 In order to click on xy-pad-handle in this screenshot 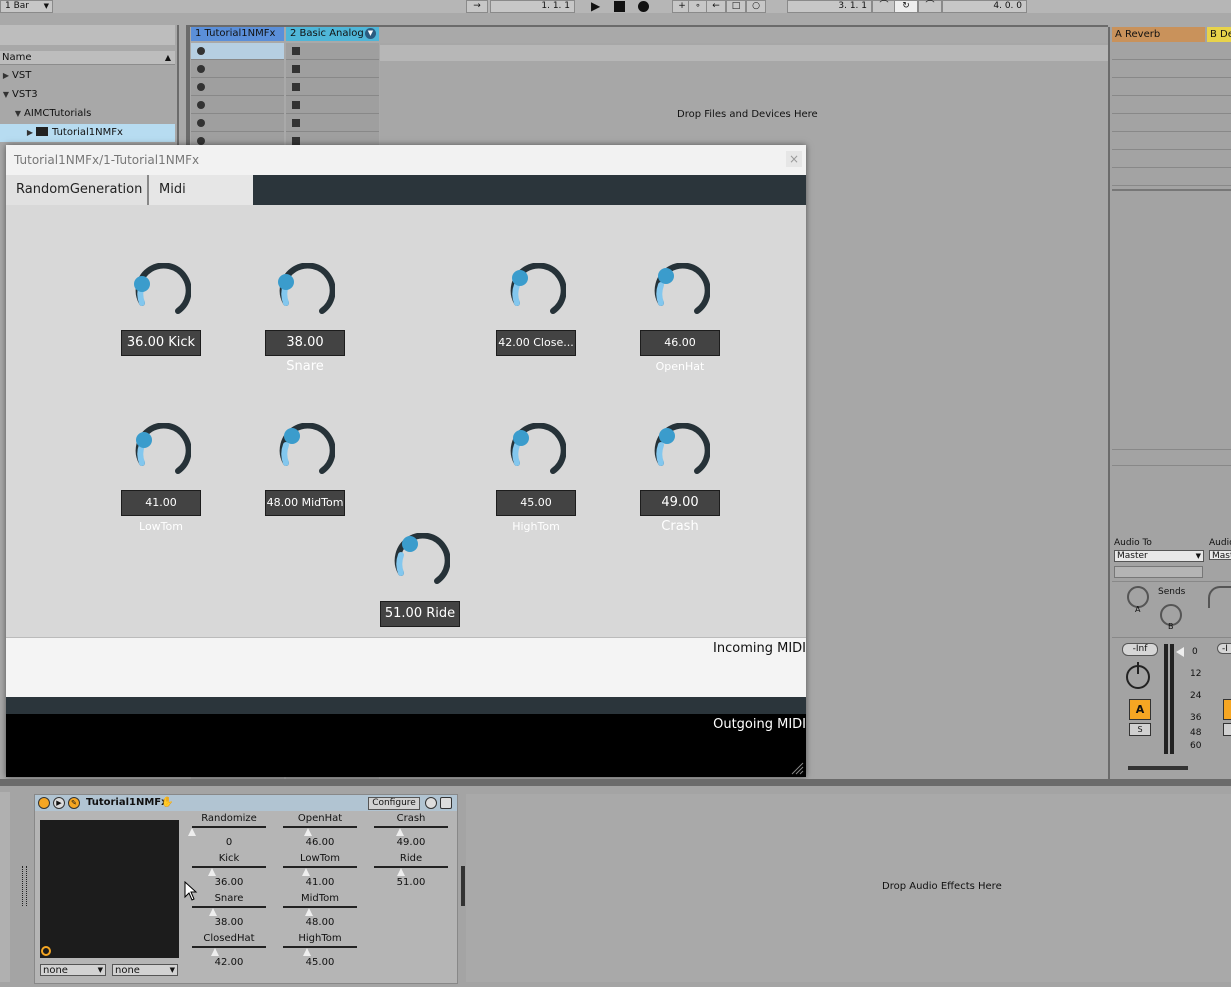, I will do `click(46, 951)`.